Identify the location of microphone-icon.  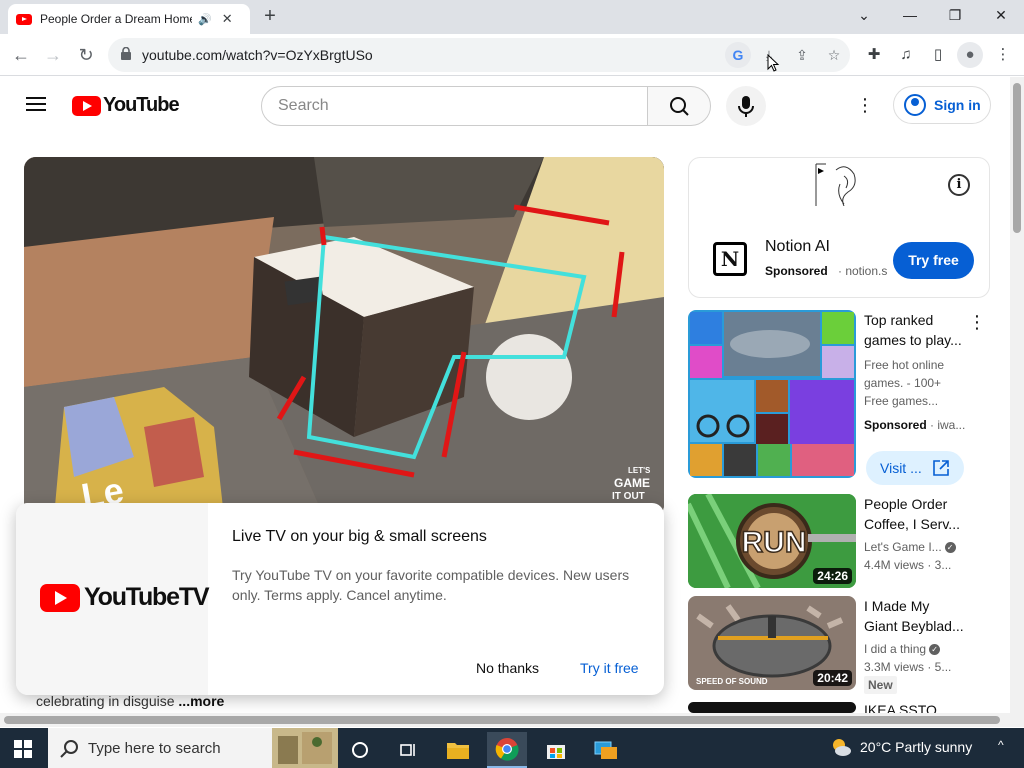
(746, 106).